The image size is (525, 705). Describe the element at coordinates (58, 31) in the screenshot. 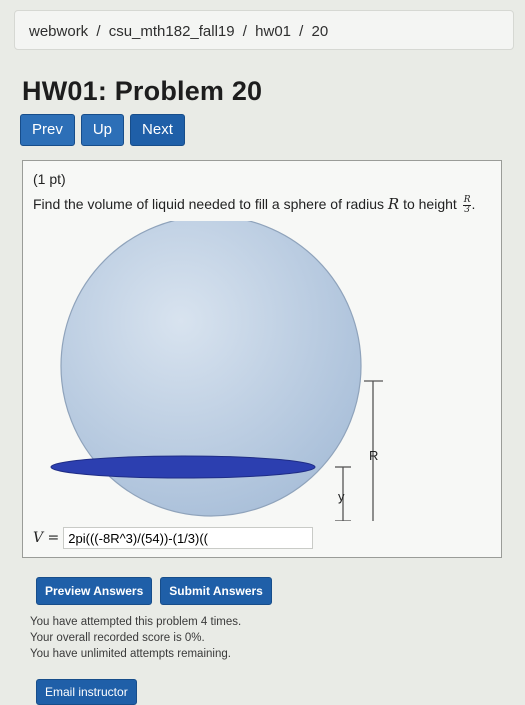

I see `breadcrumb-item-webwork: webwork` at that location.